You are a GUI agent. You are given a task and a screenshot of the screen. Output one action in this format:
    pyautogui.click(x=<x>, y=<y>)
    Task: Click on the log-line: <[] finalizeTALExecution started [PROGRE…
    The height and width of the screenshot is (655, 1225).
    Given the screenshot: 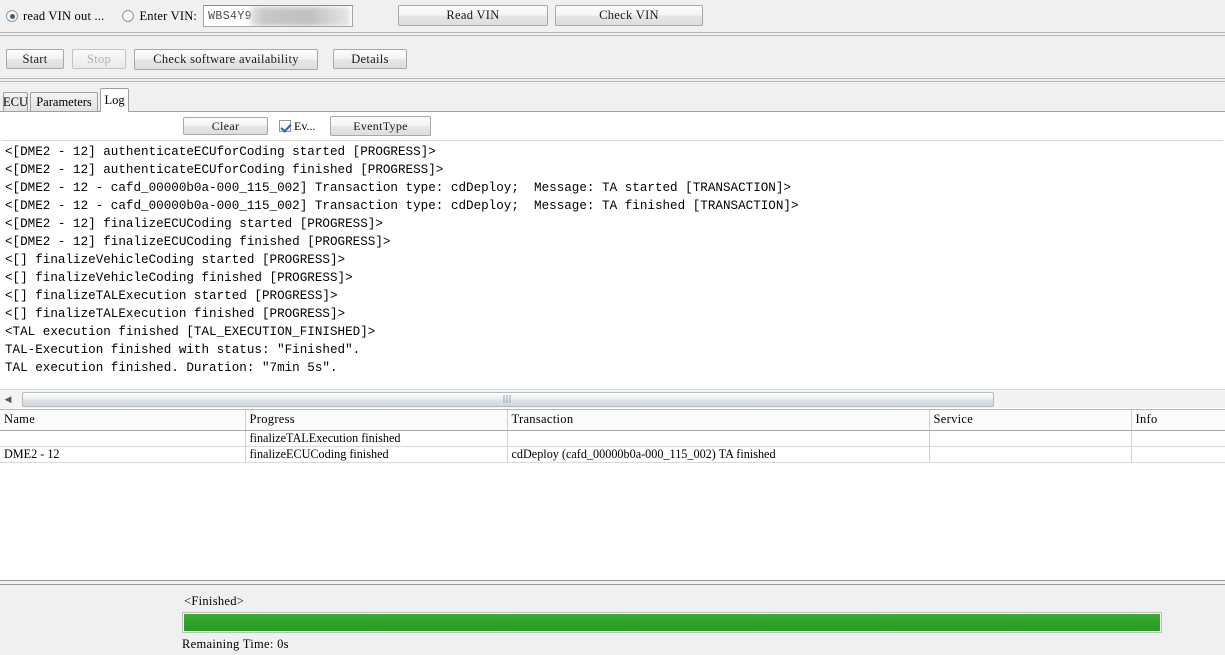 What is the action you would take?
    pyautogui.click(x=171, y=296)
    